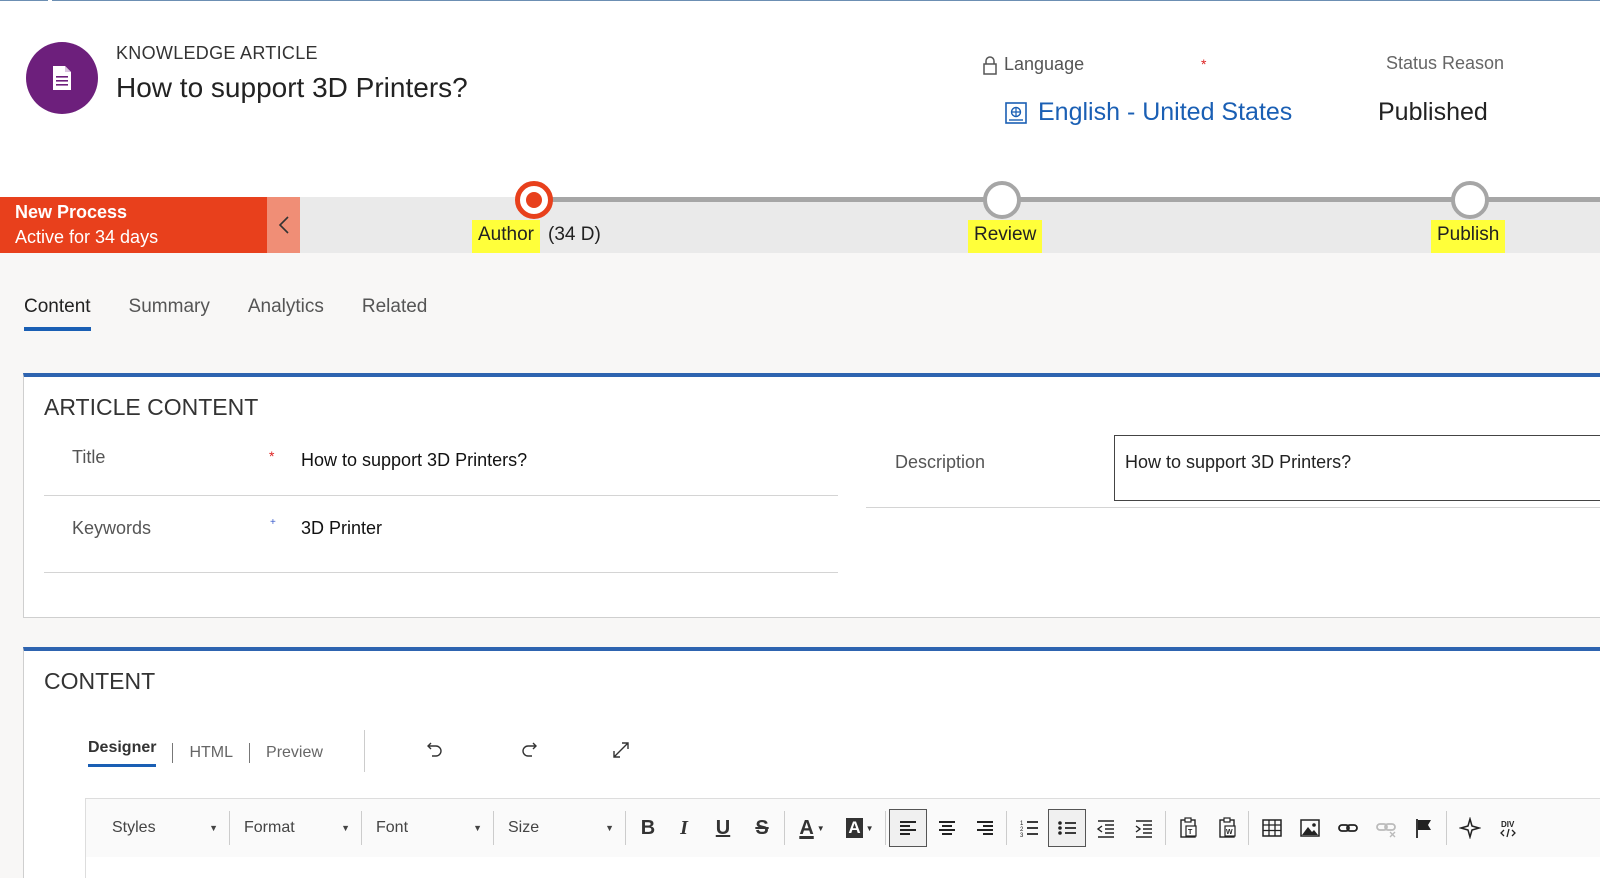 Image resolution: width=1600 pixels, height=878 pixels. What do you see at coordinates (134, 827) in the screenshot?
I see `styles-dropdown-label: Styles` at bounding box center [134, 827].